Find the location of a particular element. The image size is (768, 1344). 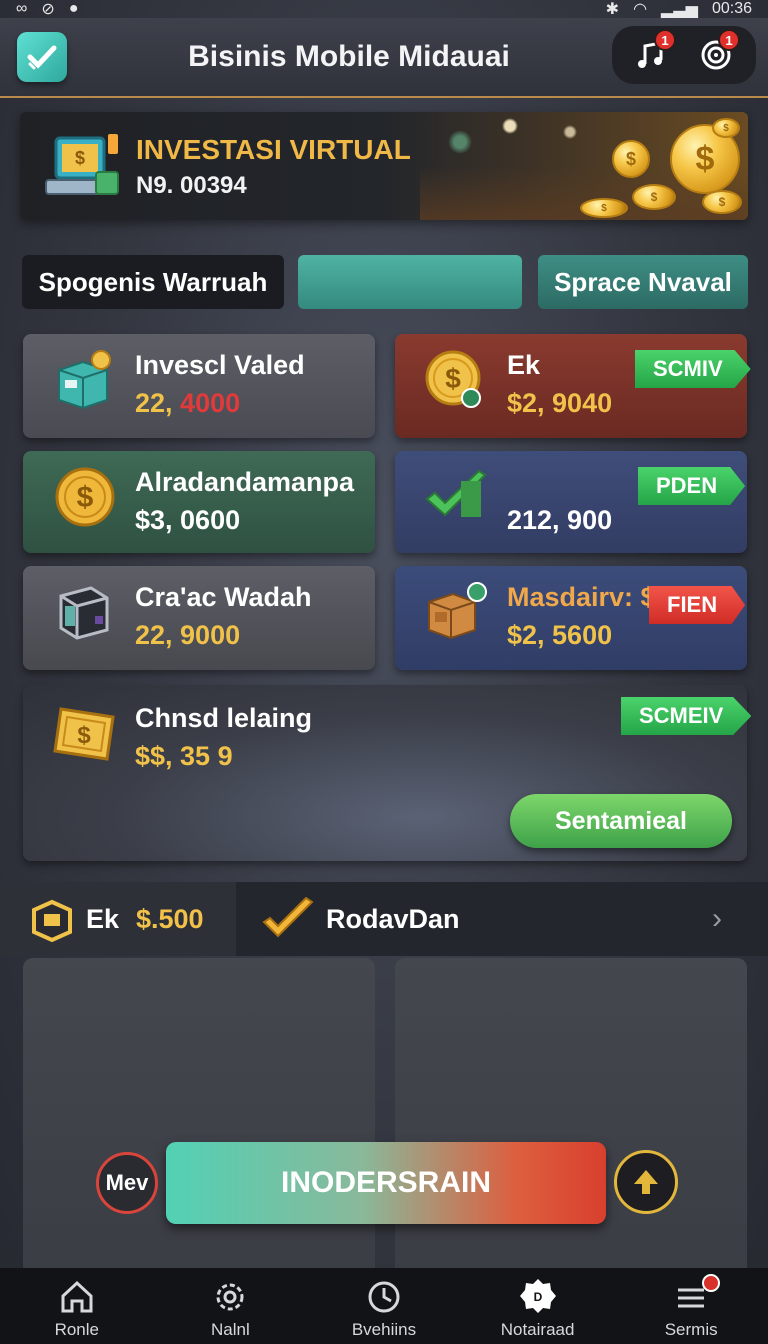

card-name: Chnsd lelaing is located at coordinates (224, 718).